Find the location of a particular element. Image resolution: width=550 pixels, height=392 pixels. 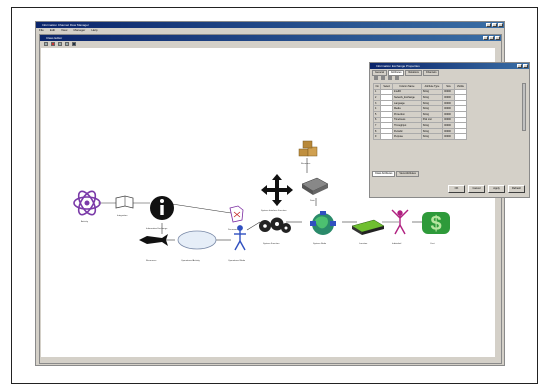

row-visible-checkbox is located at coordinates (460, 136).